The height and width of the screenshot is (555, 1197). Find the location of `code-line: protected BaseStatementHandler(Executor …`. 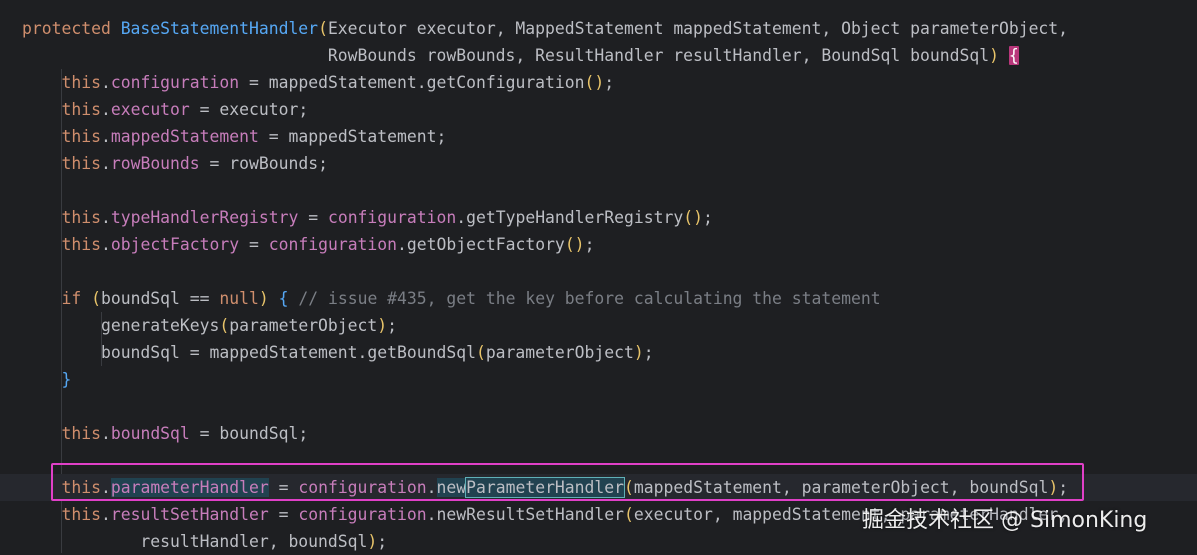

code-line: protected BaseStatementHandler(Executor … is located at coordinates (609, 28).